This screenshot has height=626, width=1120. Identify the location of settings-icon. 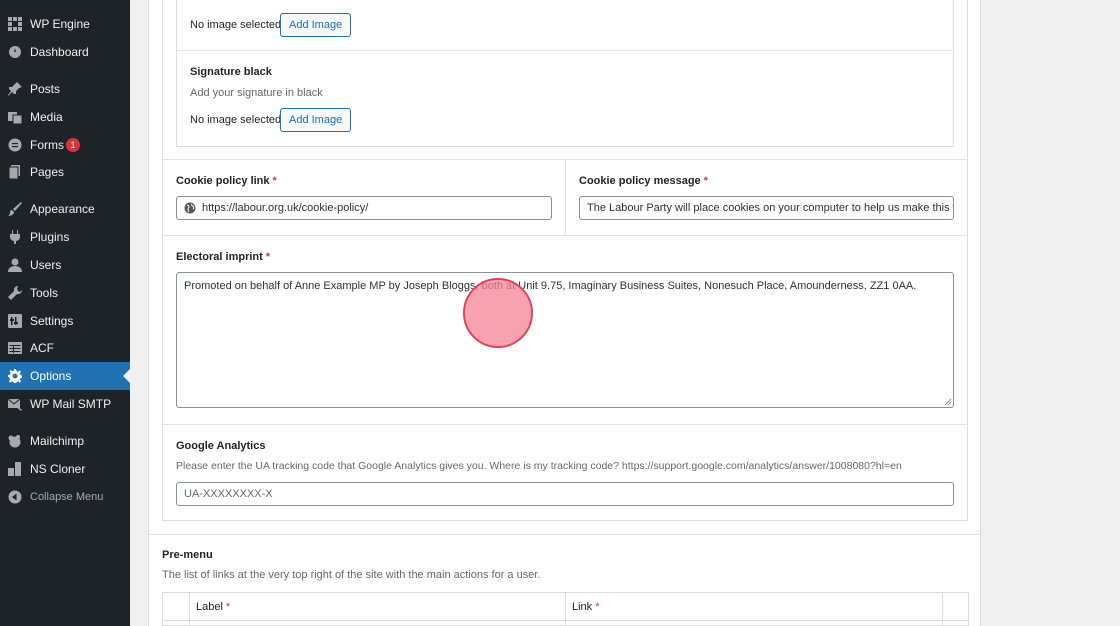
(15, 321).